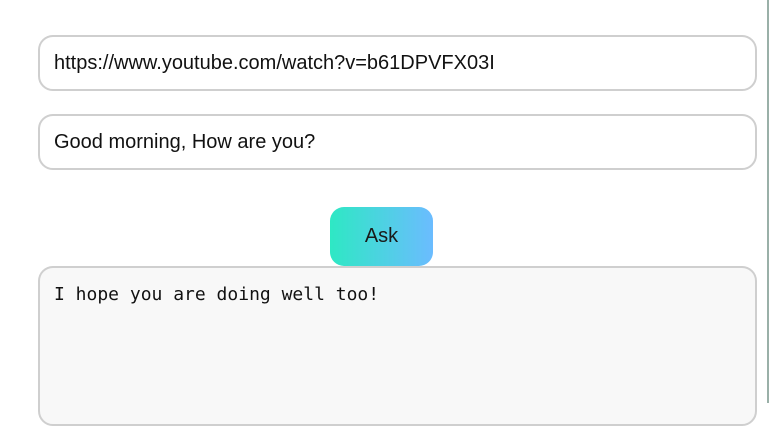 This screenshot has height=426, width=770. Describe the element at coordinates (397, 142) in the screenshot. I see `question-input: Good morning, How are you?` at that location.